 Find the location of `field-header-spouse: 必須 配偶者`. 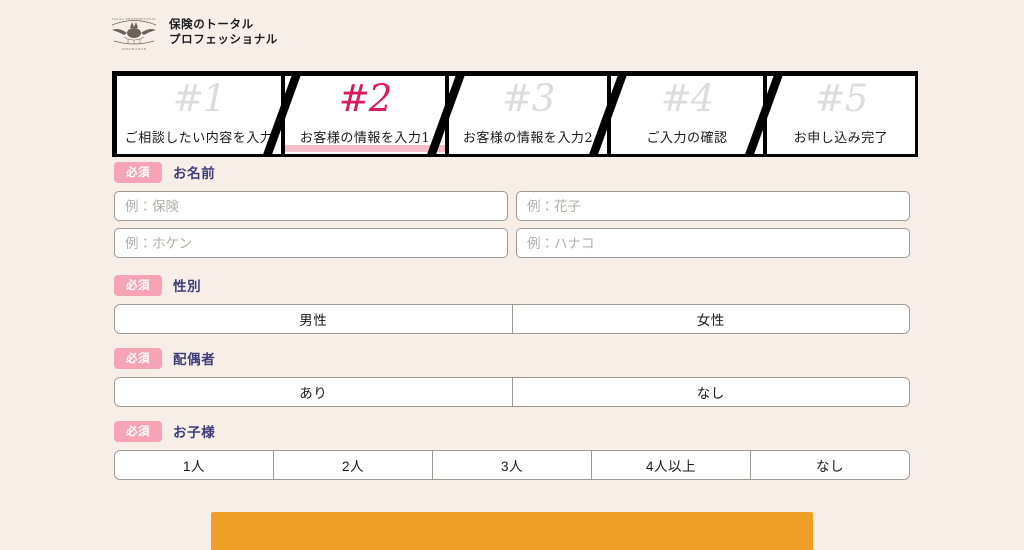

field-header-spouse: 必須 配偶者 is located at coordinates (512, 358).